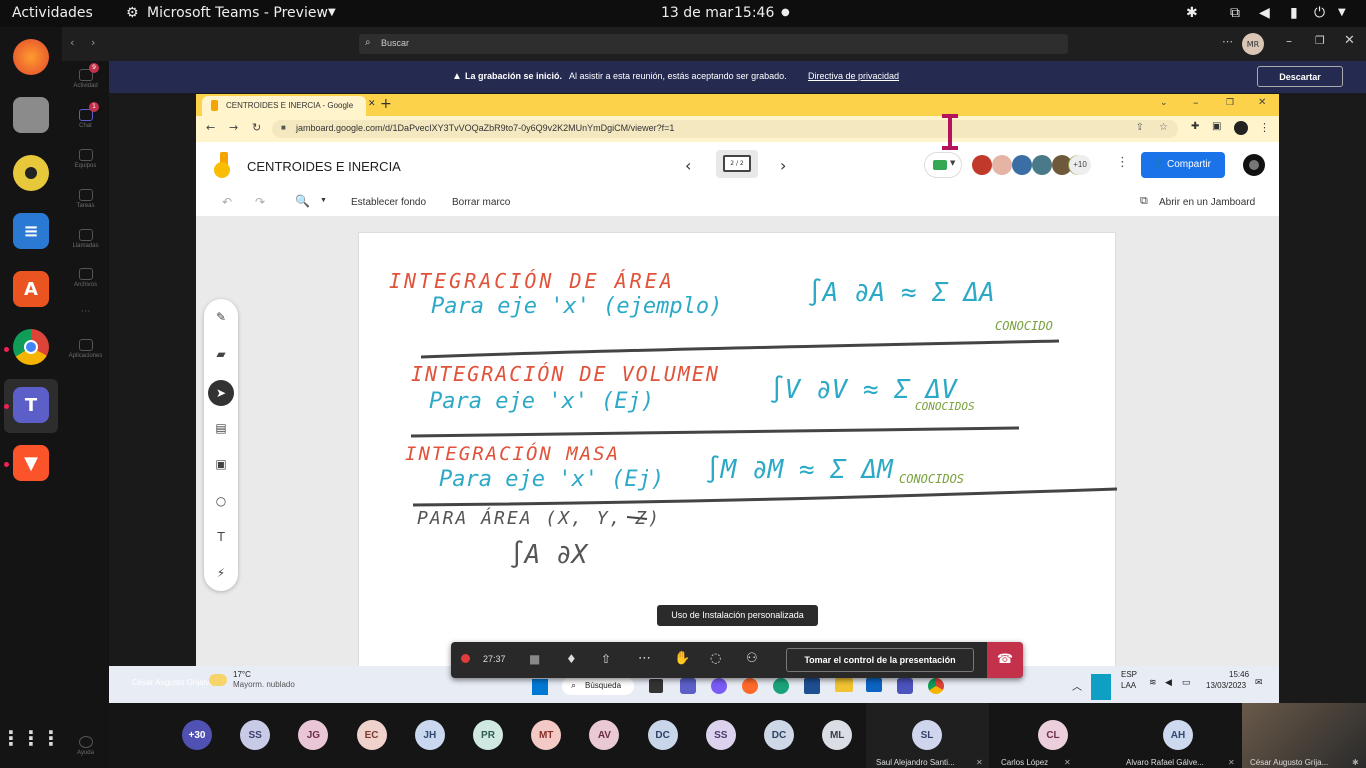 The image size is (1366, 768). What do you see at coordinates (715, 658) in the screenshot?
I see `chat-icon: ◌` at bounding box center [715, 658].